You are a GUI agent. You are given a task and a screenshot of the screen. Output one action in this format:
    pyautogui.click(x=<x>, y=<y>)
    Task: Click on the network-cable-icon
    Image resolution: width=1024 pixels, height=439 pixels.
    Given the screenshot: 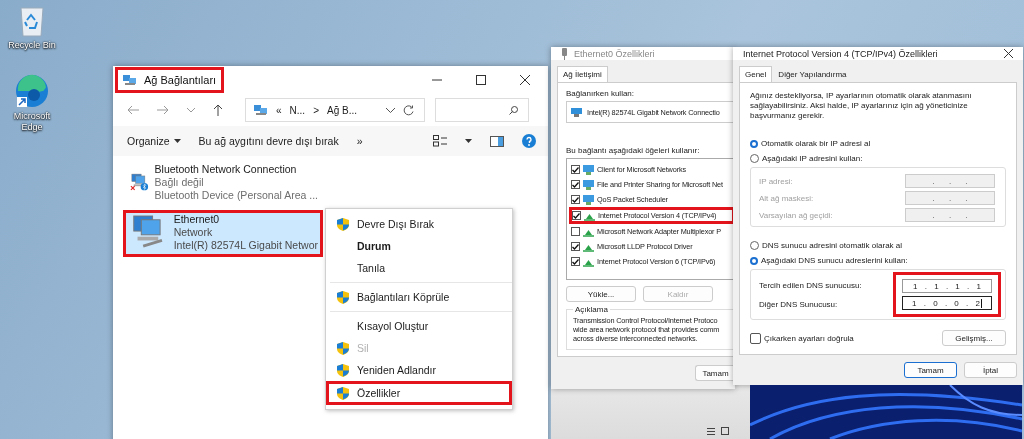 What is the action you would take?
    pyautogui.click(x=564, y=53)
    